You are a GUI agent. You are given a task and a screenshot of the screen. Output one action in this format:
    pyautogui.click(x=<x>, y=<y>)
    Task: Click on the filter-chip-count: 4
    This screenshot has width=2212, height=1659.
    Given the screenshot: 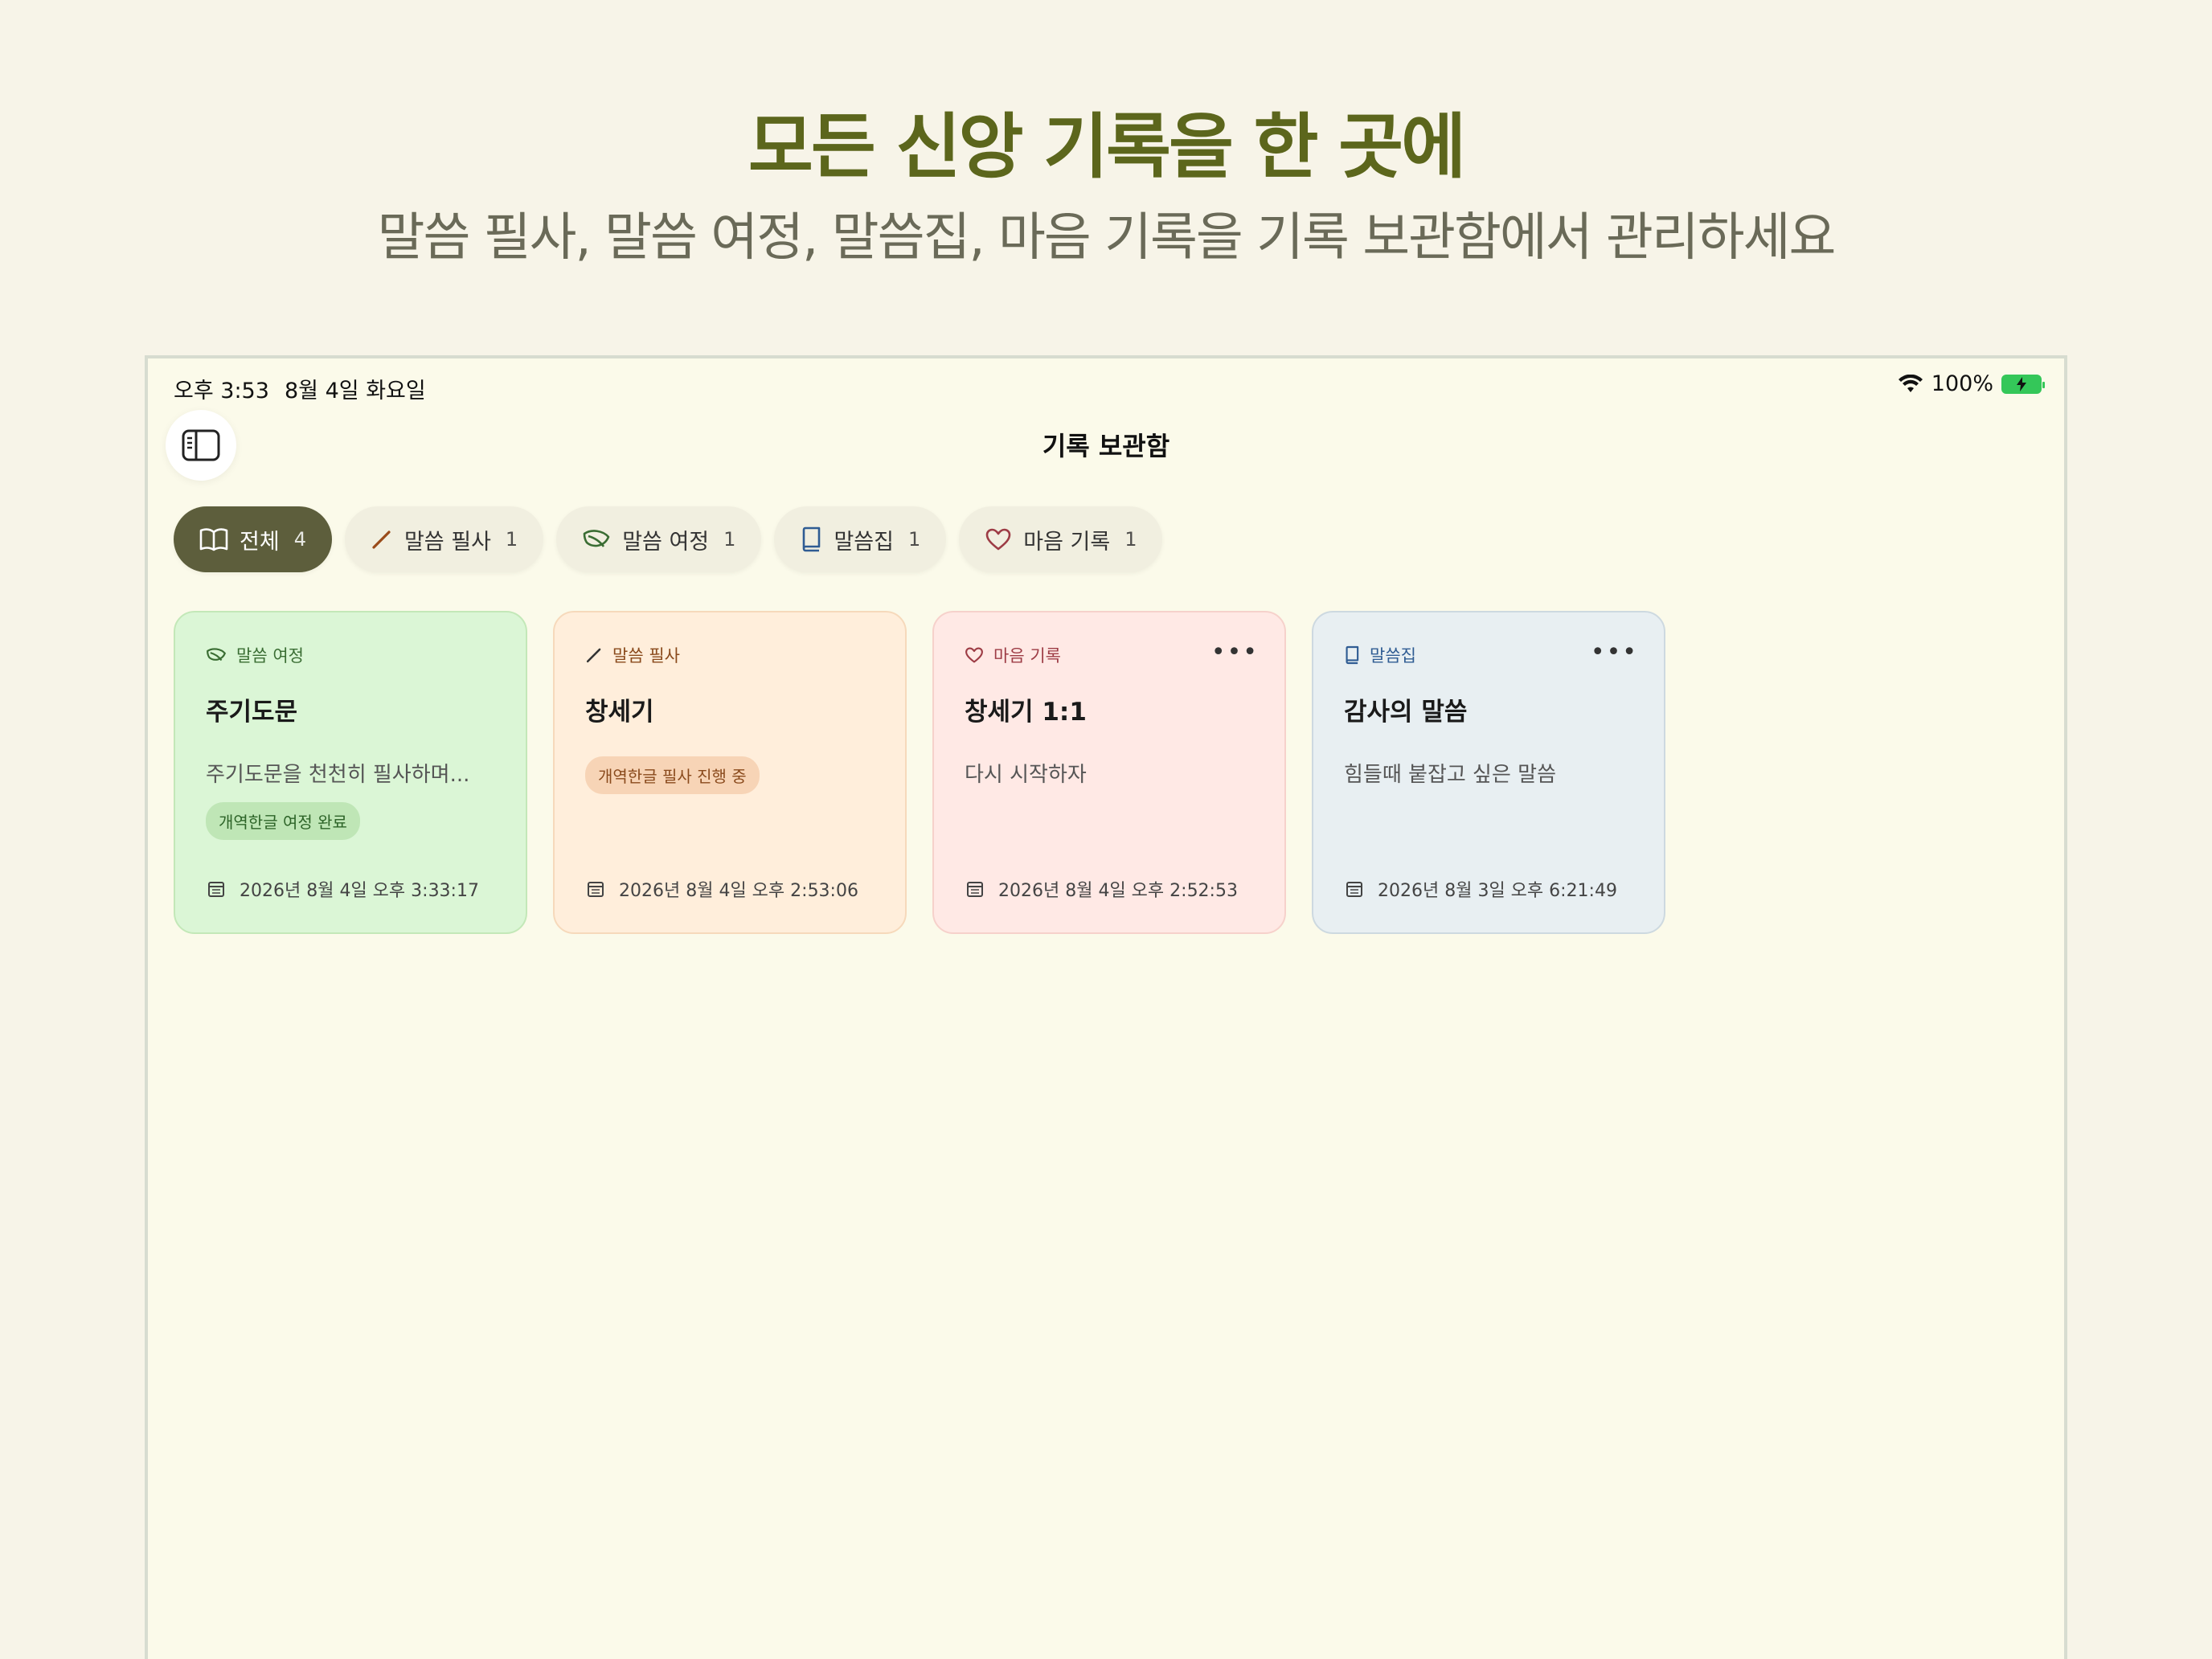 What is the action you would take?
    pyautogui.click(x=299, y=539)
    